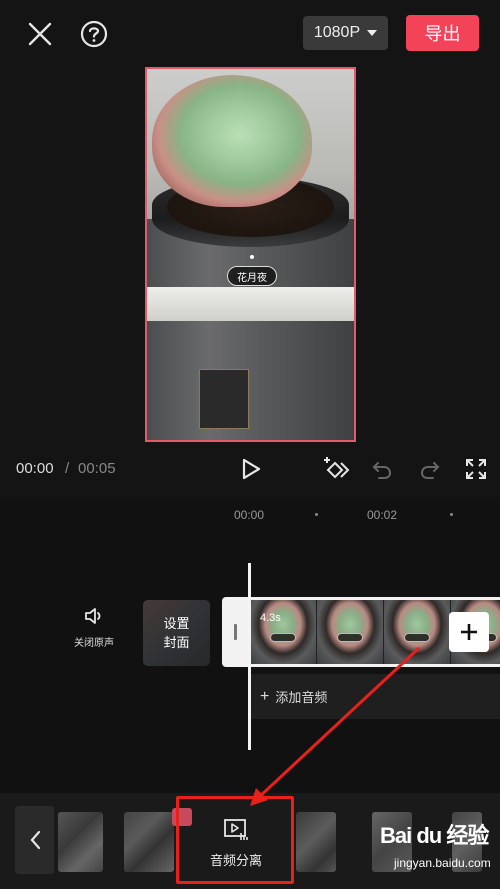 This screenshot has width=500, height=889. What do you see at coordinates (335, 726) in the screenshot?
I see `annotation-arrow` at bounding box center [335, 726].